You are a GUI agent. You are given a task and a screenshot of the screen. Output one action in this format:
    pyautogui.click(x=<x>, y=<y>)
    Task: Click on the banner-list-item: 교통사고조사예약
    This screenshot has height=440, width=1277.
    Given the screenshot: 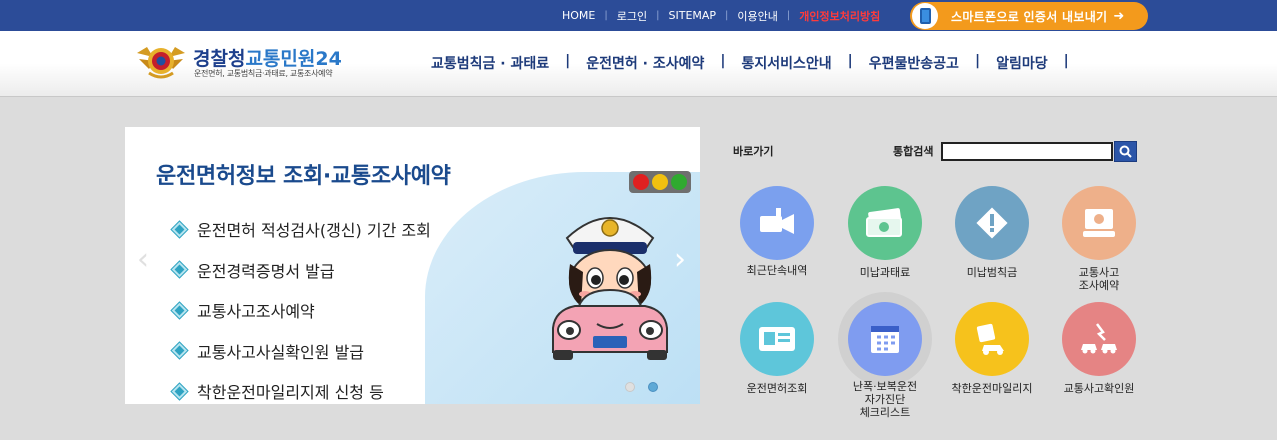 What is the action you would take?
    pyautogui.click(x=301, y=310)
    